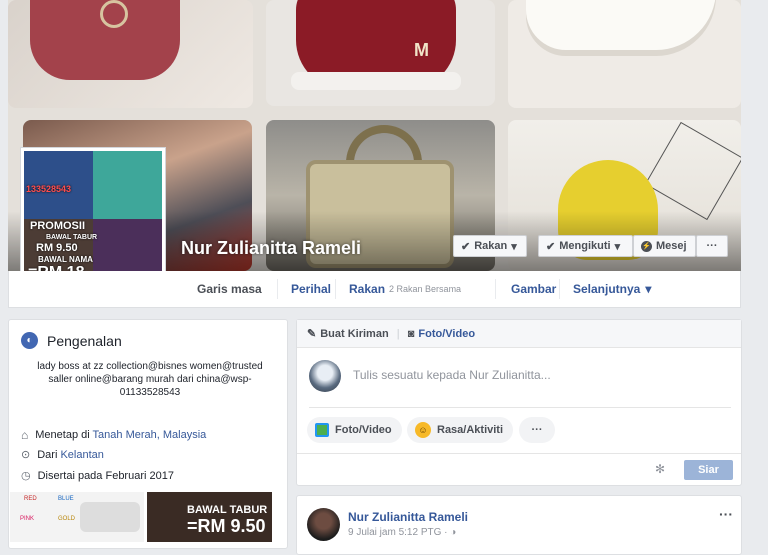 Image resolution: width=768 pixels, height=555 pixels. I want to click on composer-header: ✎ Buat Kiriman | ◙ Foto/Video, so click(519, 334).